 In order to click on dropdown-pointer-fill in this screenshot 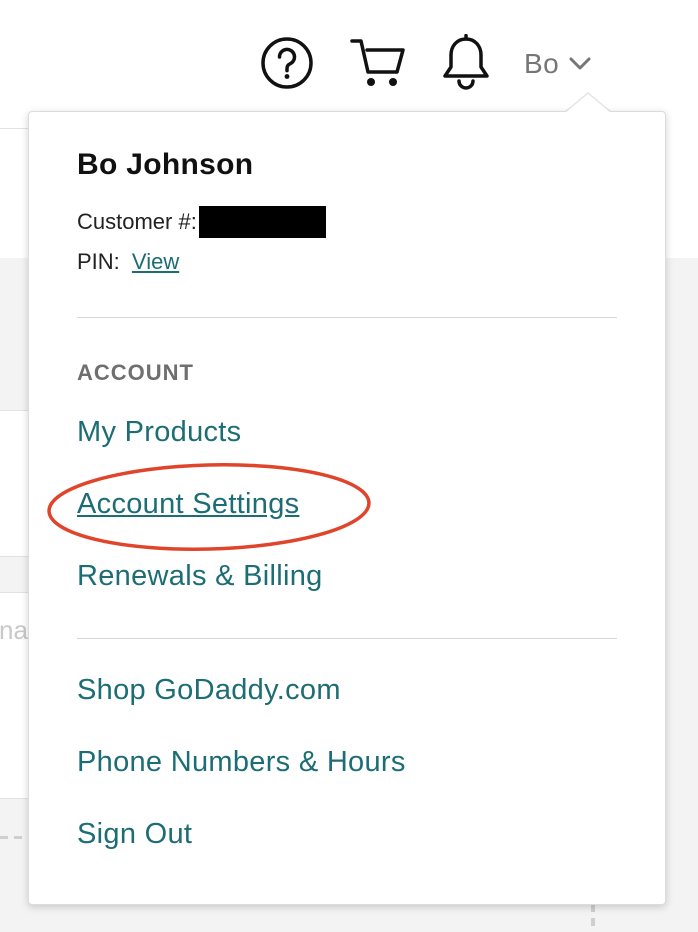, I will do `click(588, 103)`.